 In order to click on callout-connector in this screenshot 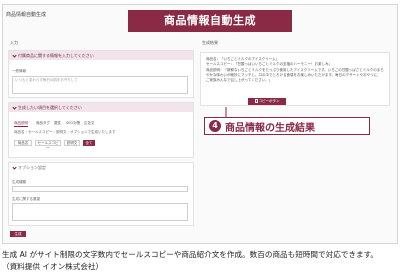, I will do `click(226, 112)`.